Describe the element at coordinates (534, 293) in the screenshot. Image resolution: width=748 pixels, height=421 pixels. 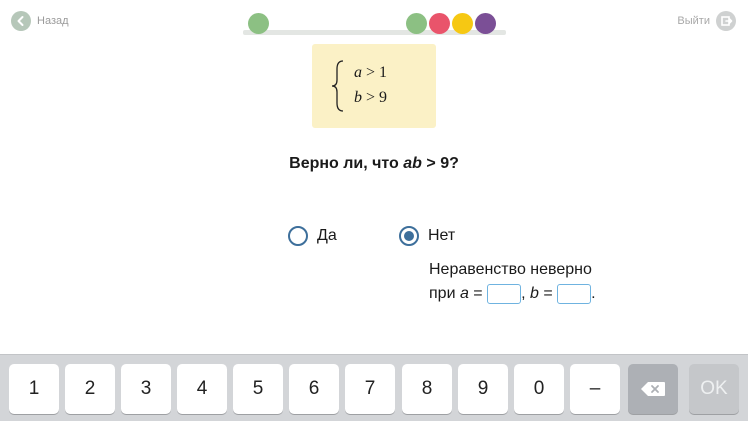
I see `explanation-variable-b: b` at that location.